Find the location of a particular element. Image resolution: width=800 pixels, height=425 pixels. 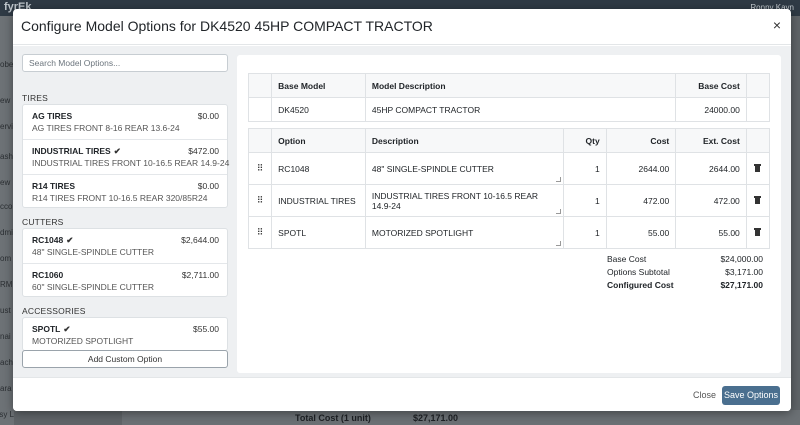

cell-ext-cost: 55.00 is located at coordinates (711, 232).